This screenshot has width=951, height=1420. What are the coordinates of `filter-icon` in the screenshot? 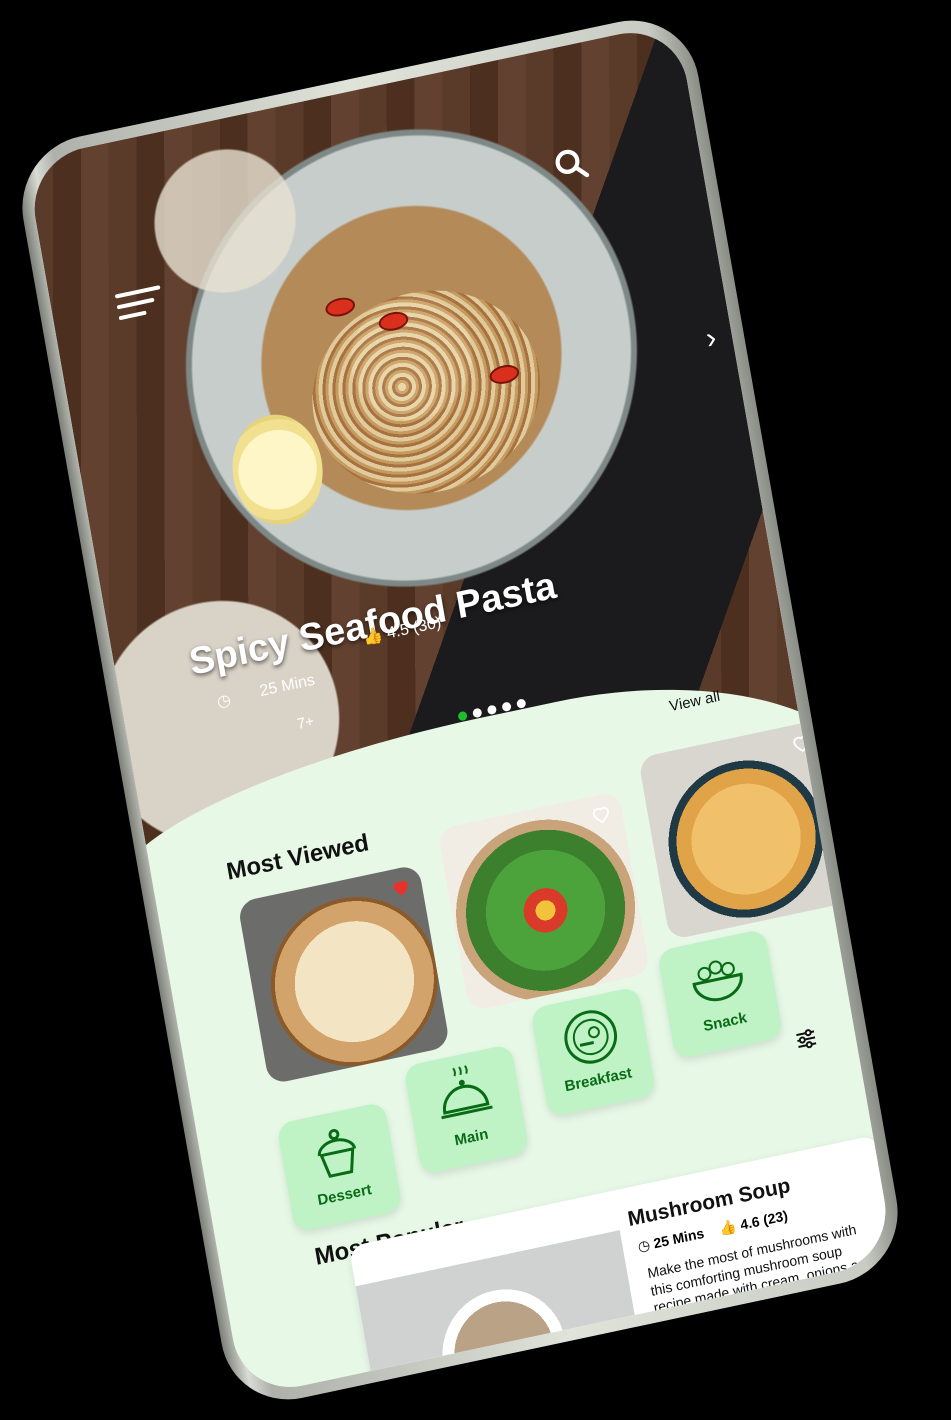 It's located at (806, 1039).